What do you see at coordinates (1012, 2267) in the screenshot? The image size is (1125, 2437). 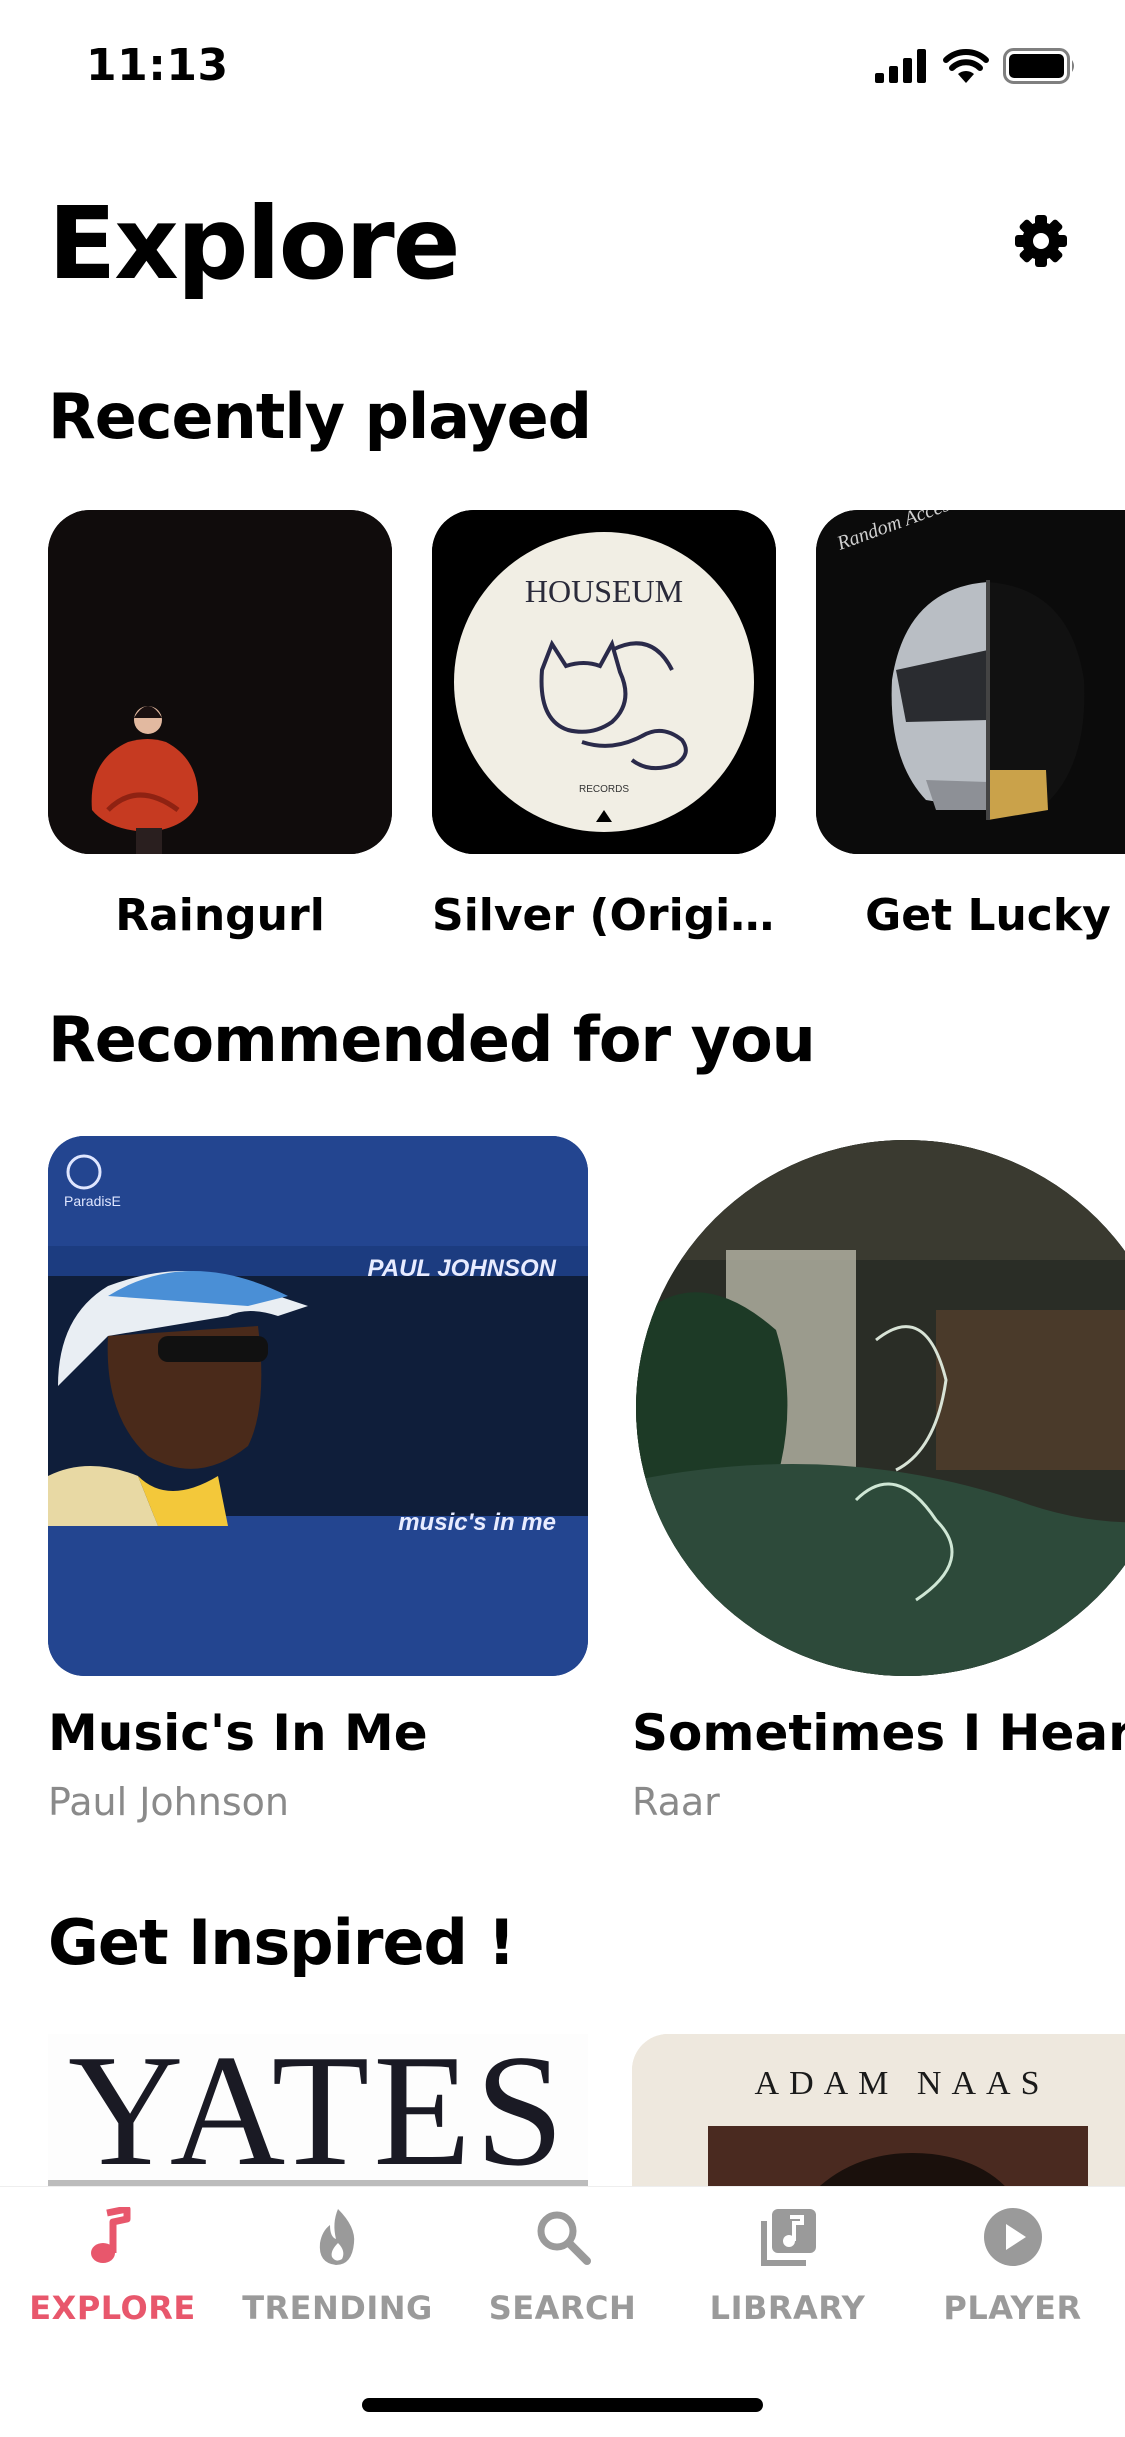 I see `tab-player: PLAYER` at bounding box center [1012, 2267].